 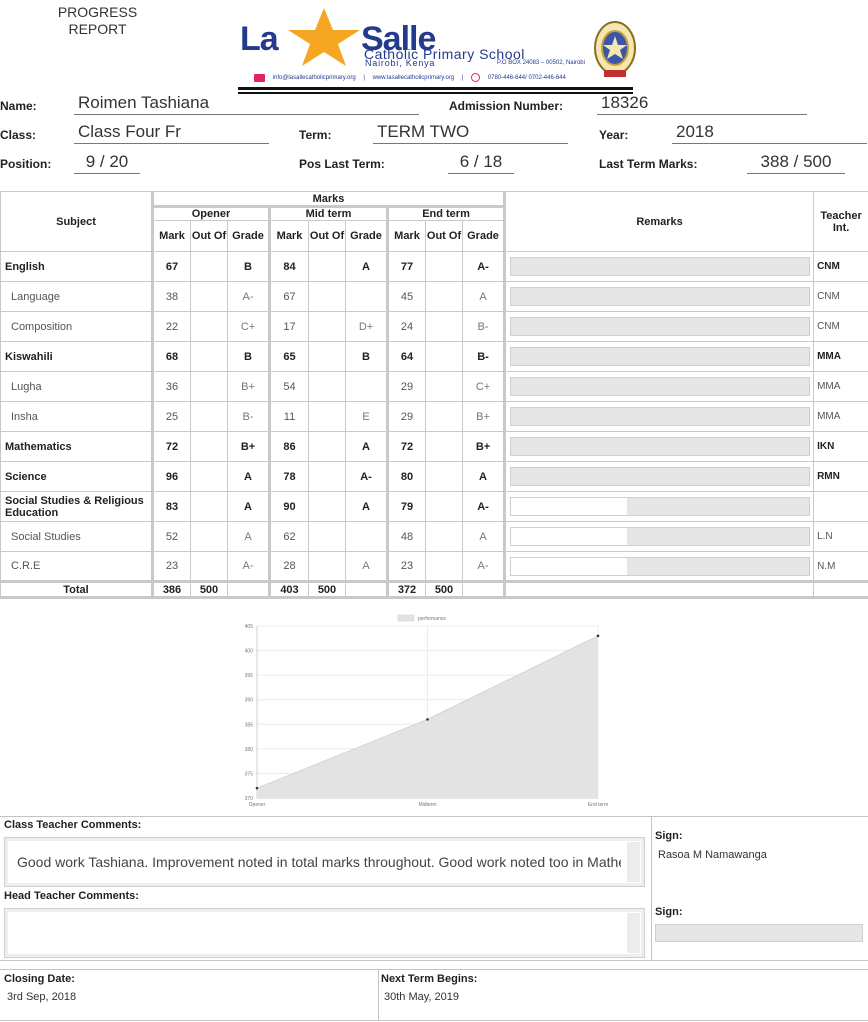 What do you see at coordinates (249, 566) in the screenshot?
I see `opener-grade: A-` at bounding box center [249, 566].